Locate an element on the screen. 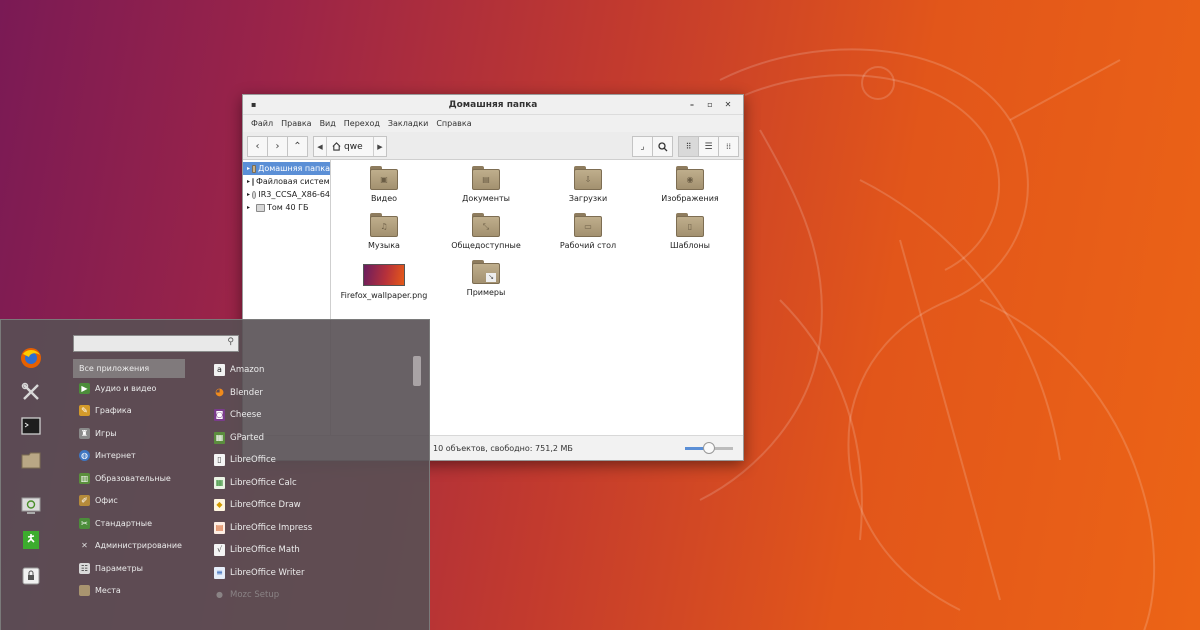 This screenshot has height=630, width=1200. app-libreoffice-calc: ▦ LibreOffice Calc is located at coordinates (255, 483).